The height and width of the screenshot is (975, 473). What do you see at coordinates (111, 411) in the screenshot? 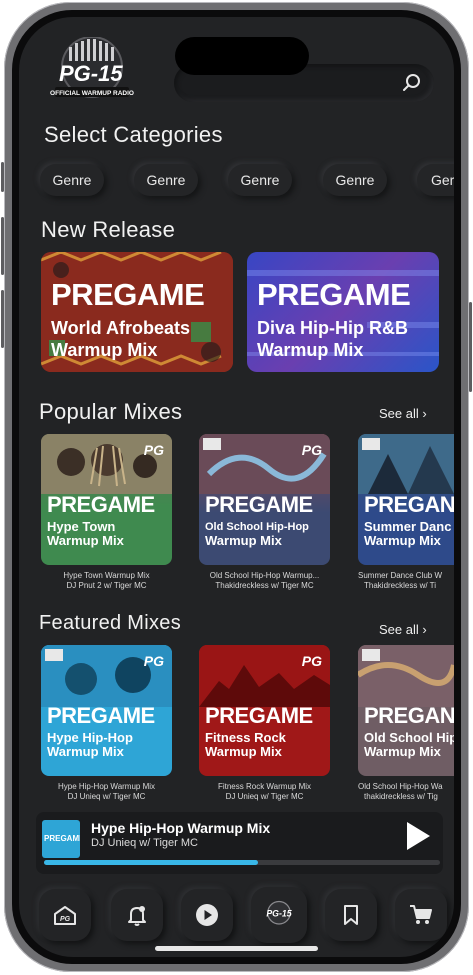
I see `popular-mixes-title: Popular Mixes` at bounding box center [111, 411].